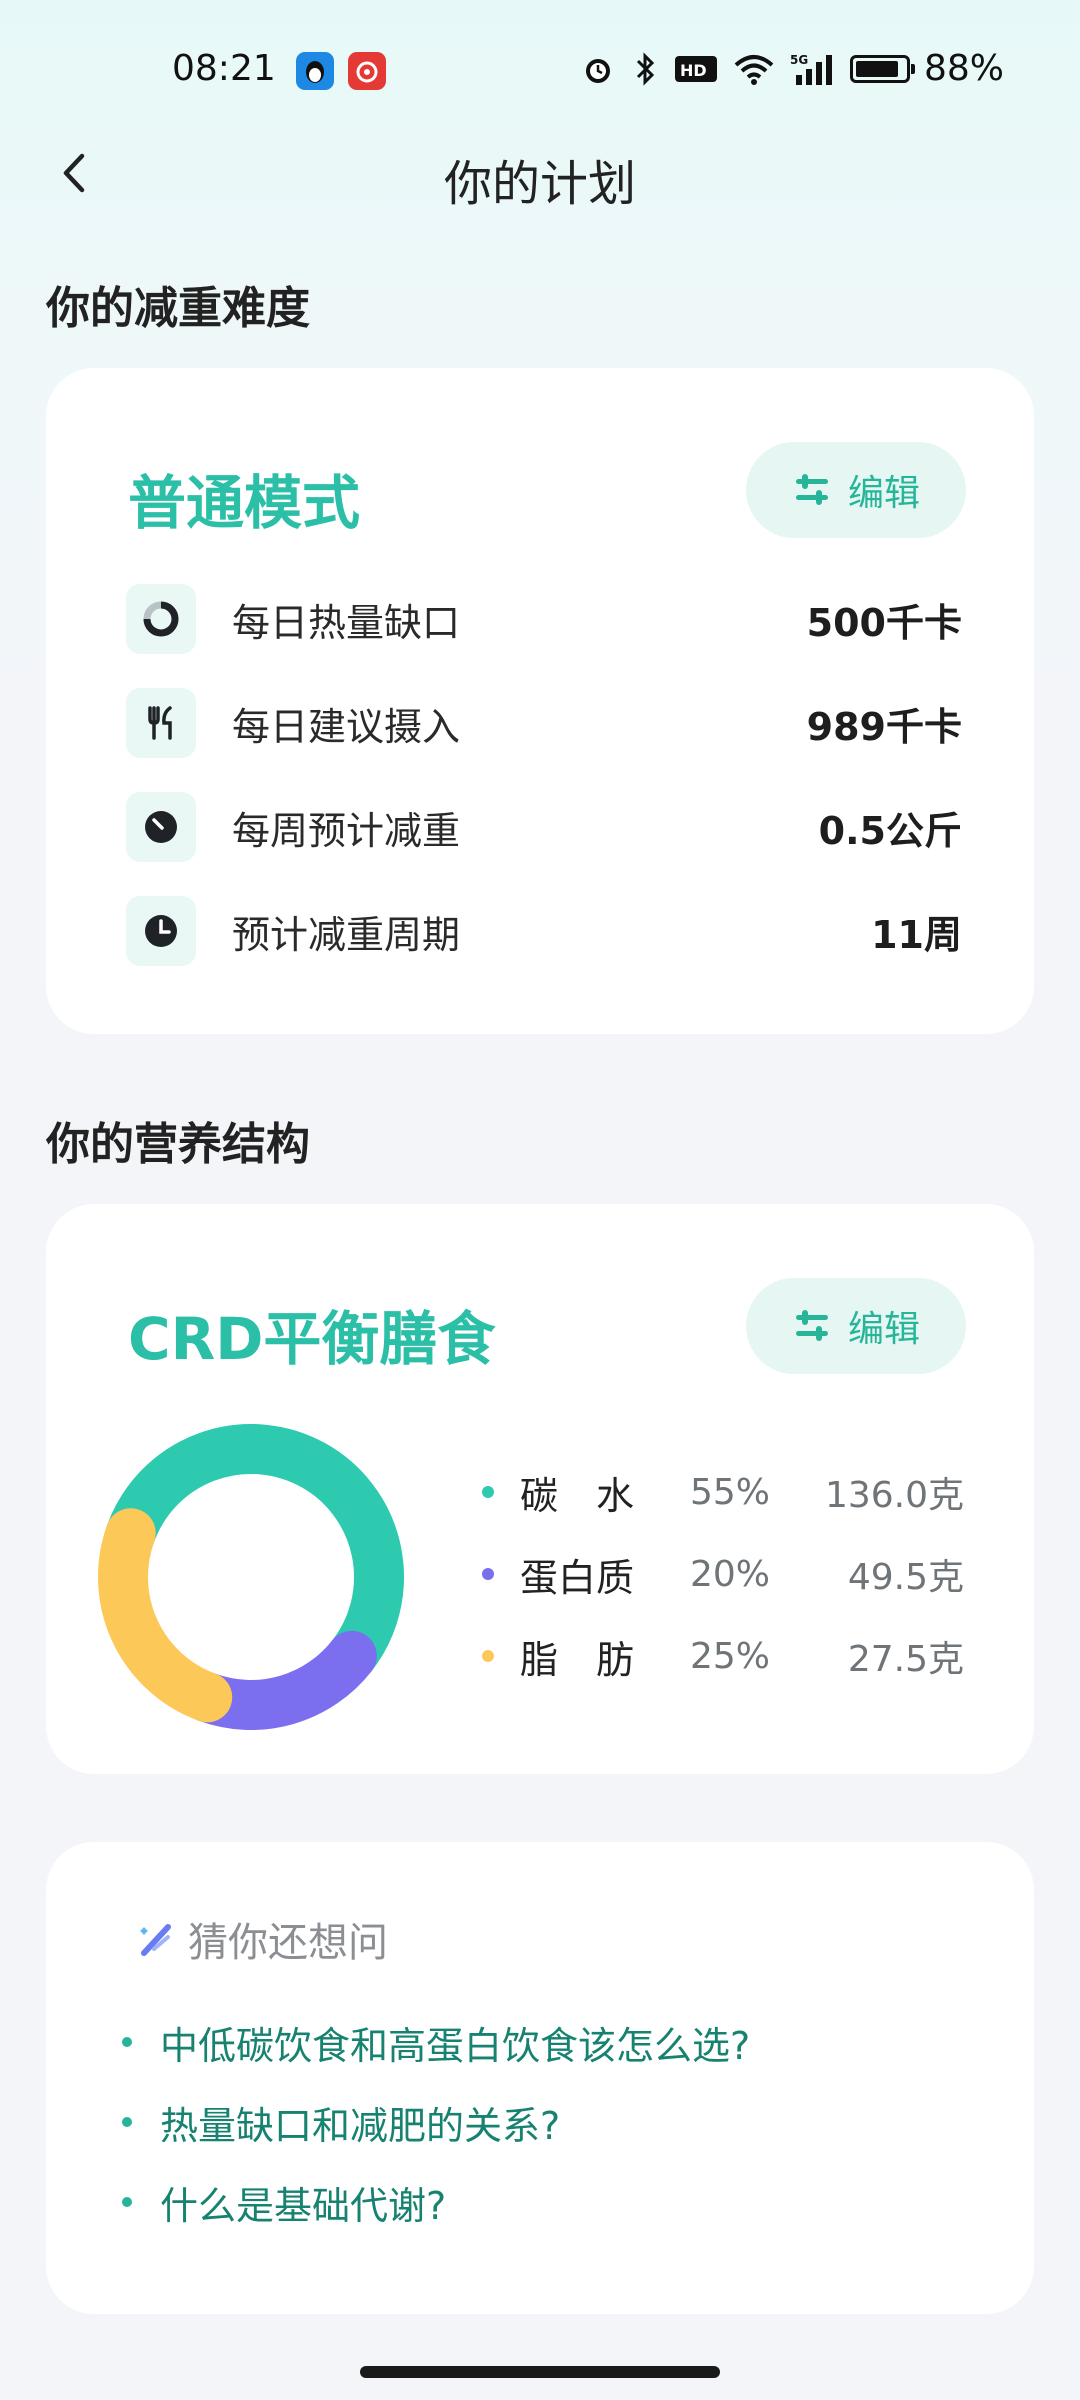 The image size is (1080, 2400). Describe the element at coordinates (161, 827) in the screenshot. I see `gauge-icon` at that location.